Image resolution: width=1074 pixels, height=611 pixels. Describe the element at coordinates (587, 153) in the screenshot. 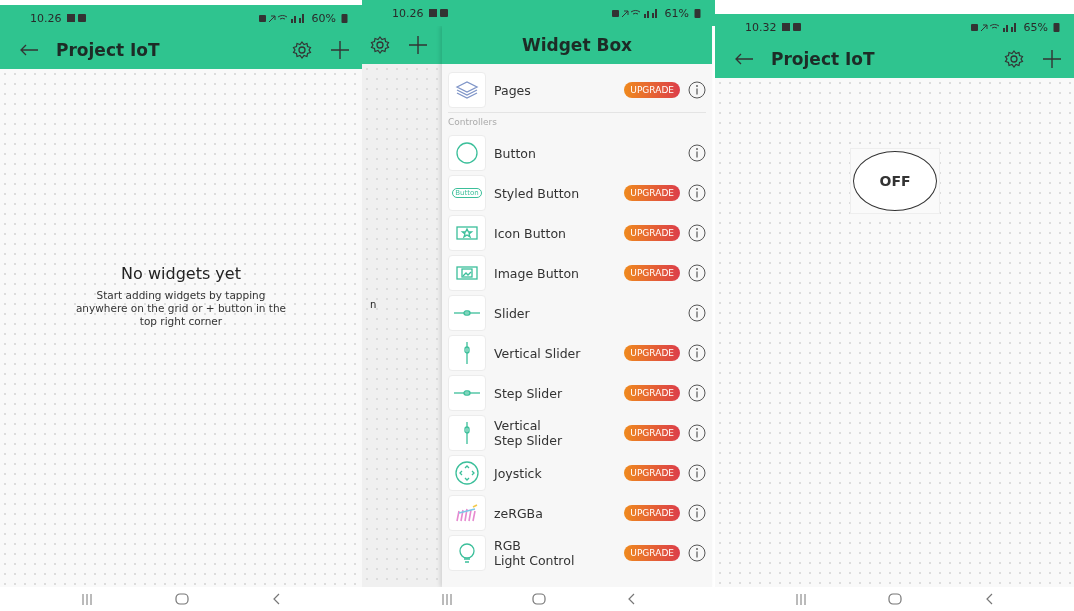

I see `widget-name: Button` at that location.